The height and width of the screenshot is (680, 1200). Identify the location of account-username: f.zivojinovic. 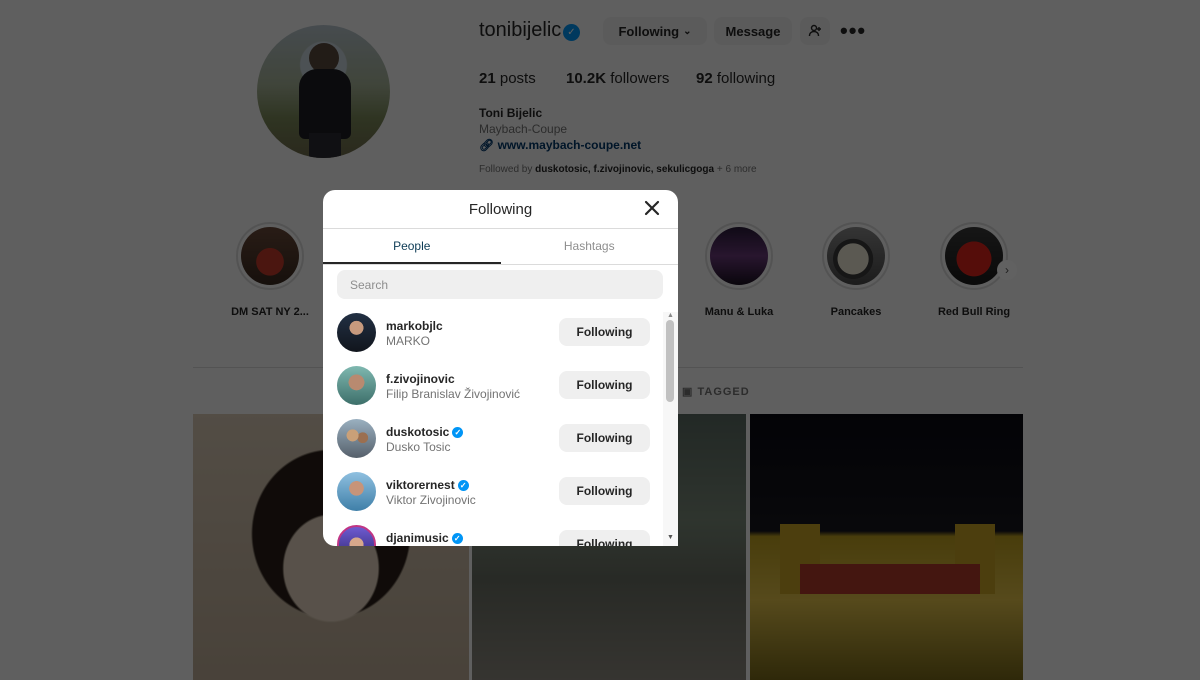
(420, 379).